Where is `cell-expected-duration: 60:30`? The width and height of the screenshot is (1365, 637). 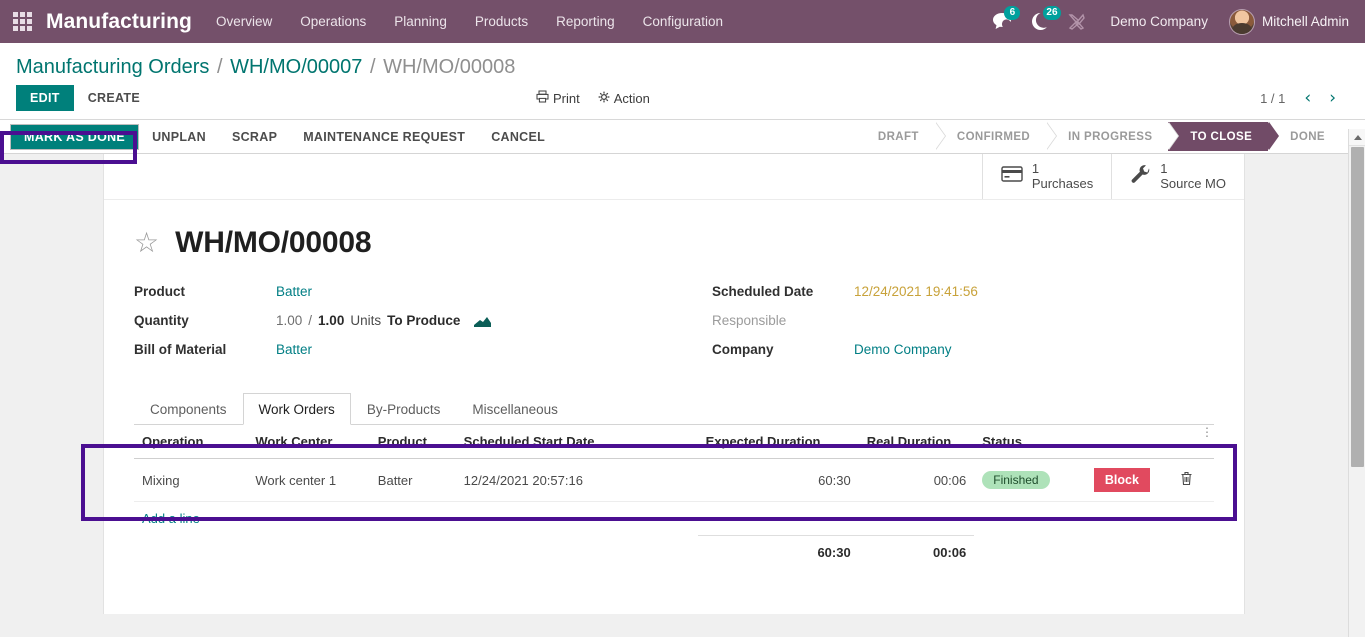 cell-expected-duration: 60:30 is located at coordinates (778, 480).